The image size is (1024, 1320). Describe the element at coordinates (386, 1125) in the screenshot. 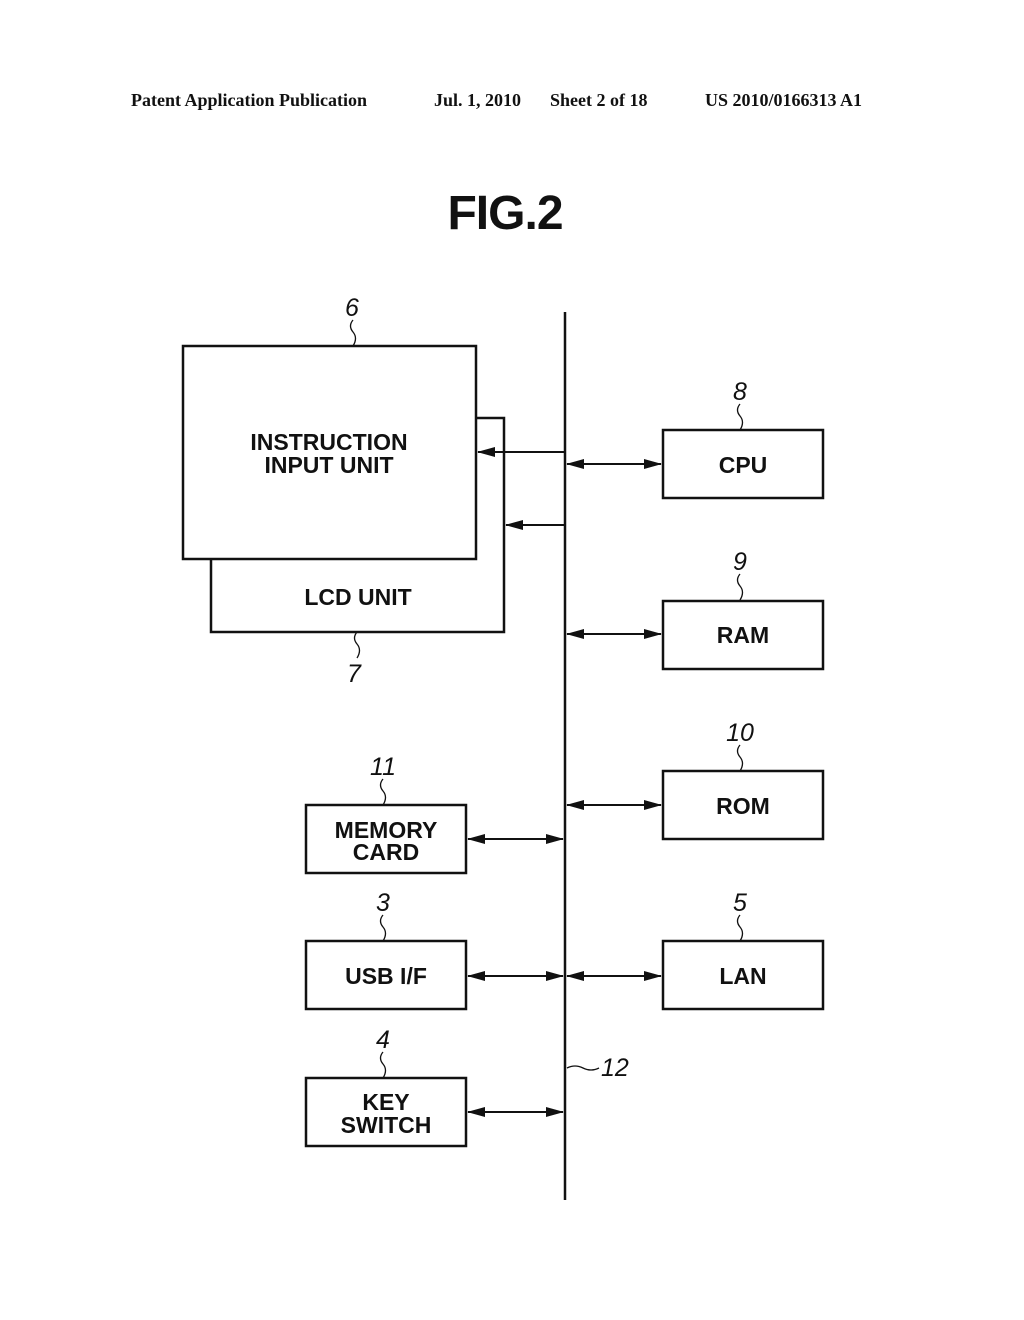

I see `key-switch-label-line2: SWITCH` at that location.